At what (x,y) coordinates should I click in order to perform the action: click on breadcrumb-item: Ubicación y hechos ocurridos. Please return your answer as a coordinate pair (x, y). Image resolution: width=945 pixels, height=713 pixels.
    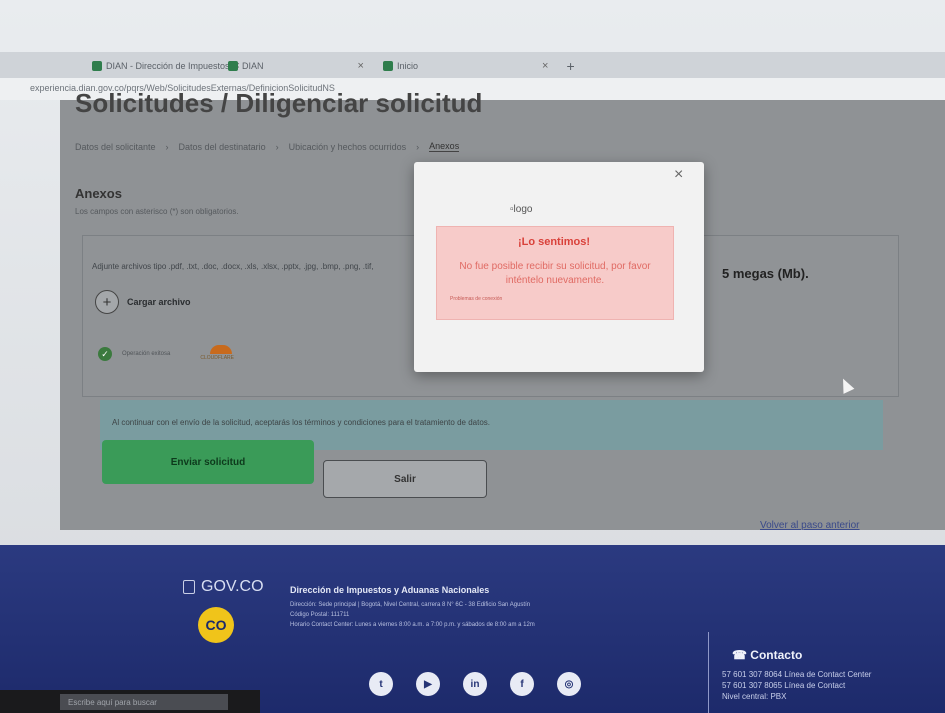
    Looking at the image, I should click on (348, 147).